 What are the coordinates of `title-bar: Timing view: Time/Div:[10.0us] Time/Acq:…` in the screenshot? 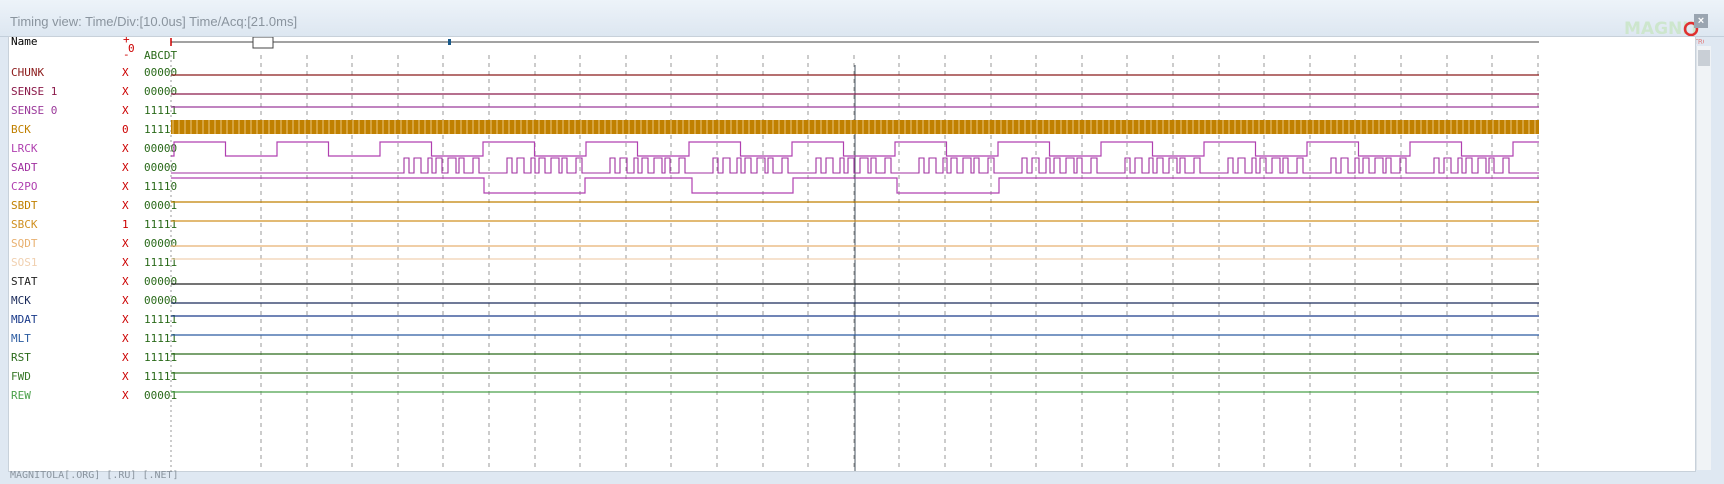 It's located at (862, 23).